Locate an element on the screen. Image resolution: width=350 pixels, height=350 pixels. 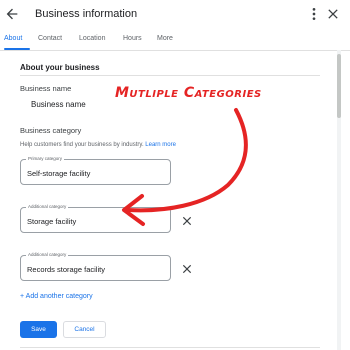
primary-category-field: Primary category Self-storage facility is located at coordinates (95, 170).